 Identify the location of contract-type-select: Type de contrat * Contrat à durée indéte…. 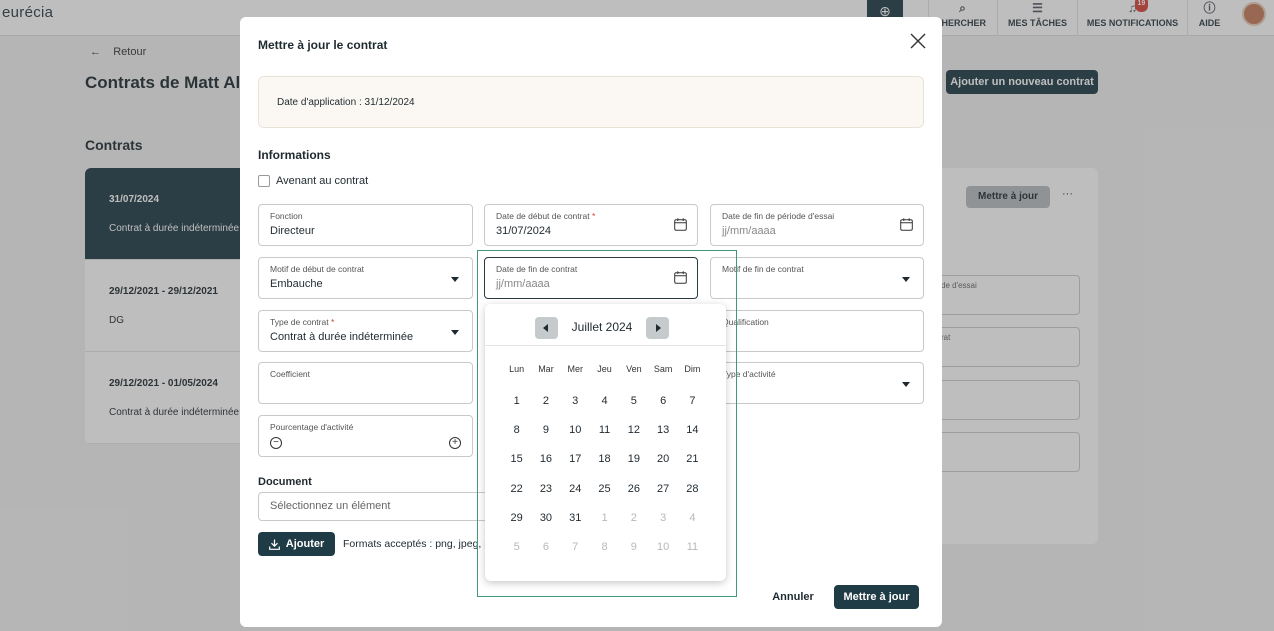
(365, 331).